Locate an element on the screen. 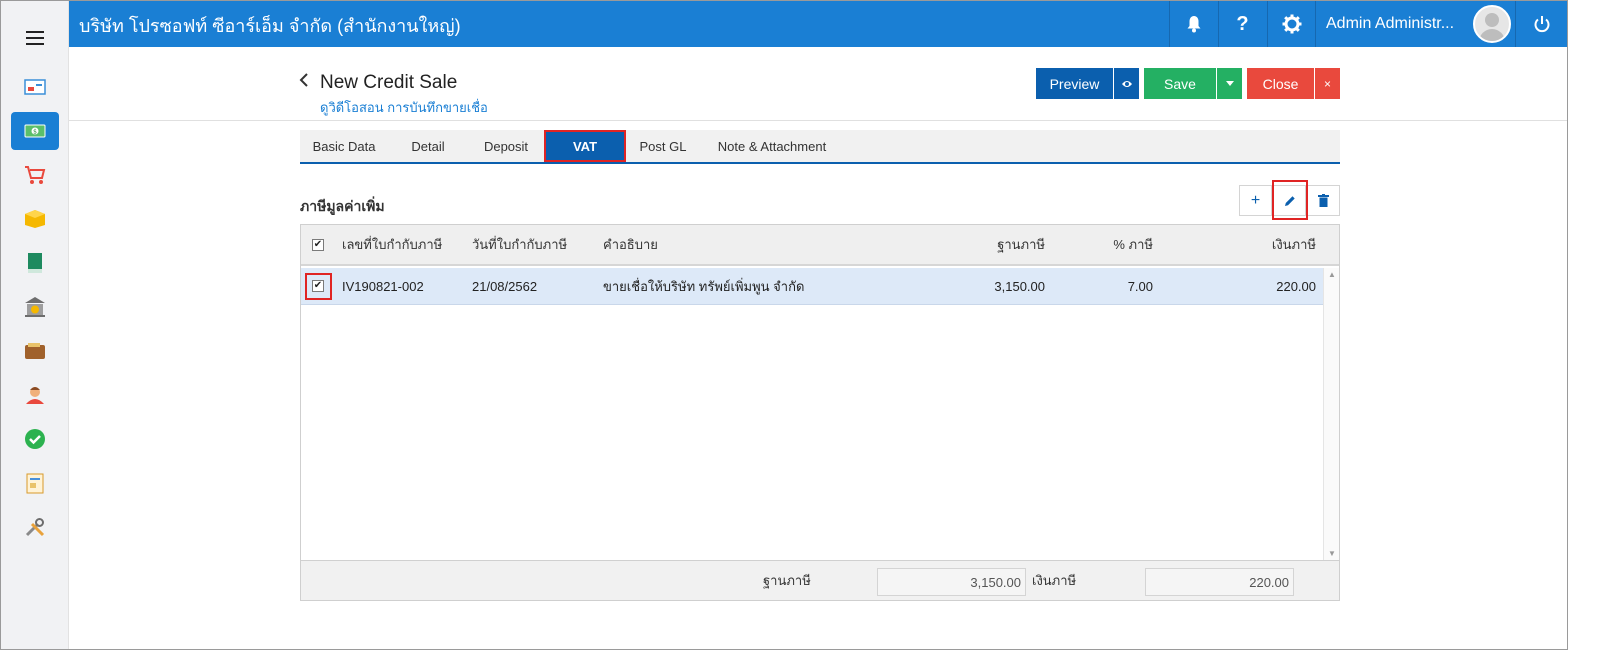  eye-icon is located at coordinates (1126, 83).